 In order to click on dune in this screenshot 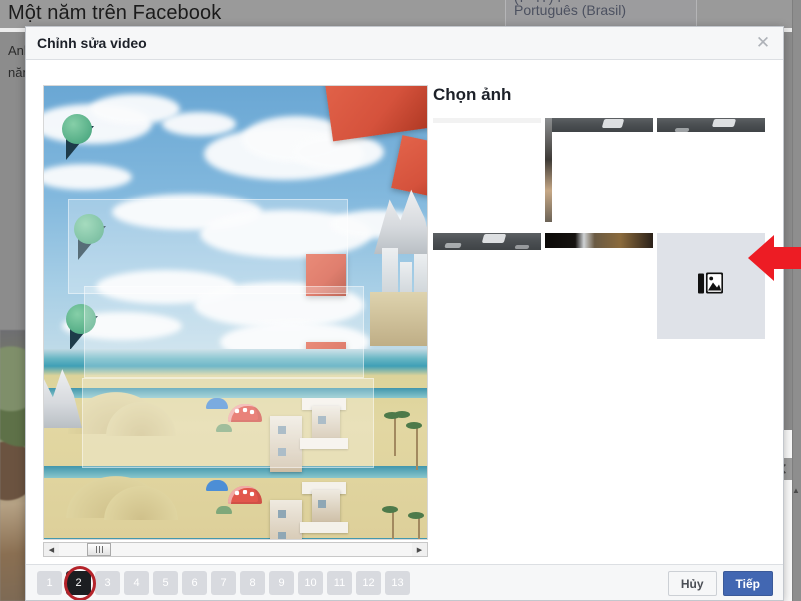, I will do `click(141, 503)`.